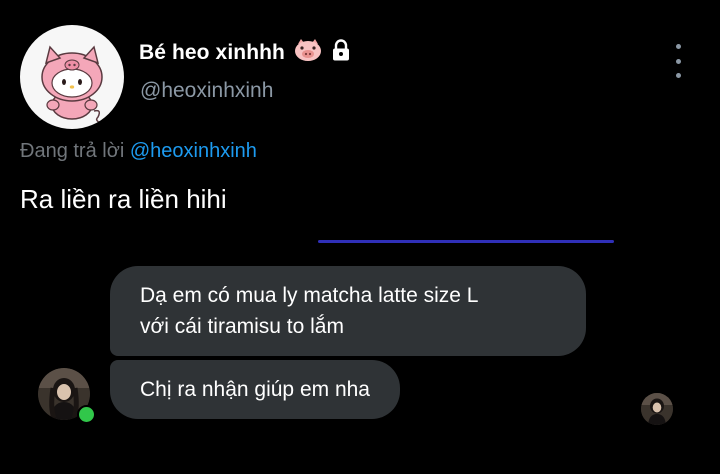 This screenshot has width=720, height=474. What do you see at coordinates (466, 241) in the screenshot?
I see `divider` at bounding box center [466, 241].